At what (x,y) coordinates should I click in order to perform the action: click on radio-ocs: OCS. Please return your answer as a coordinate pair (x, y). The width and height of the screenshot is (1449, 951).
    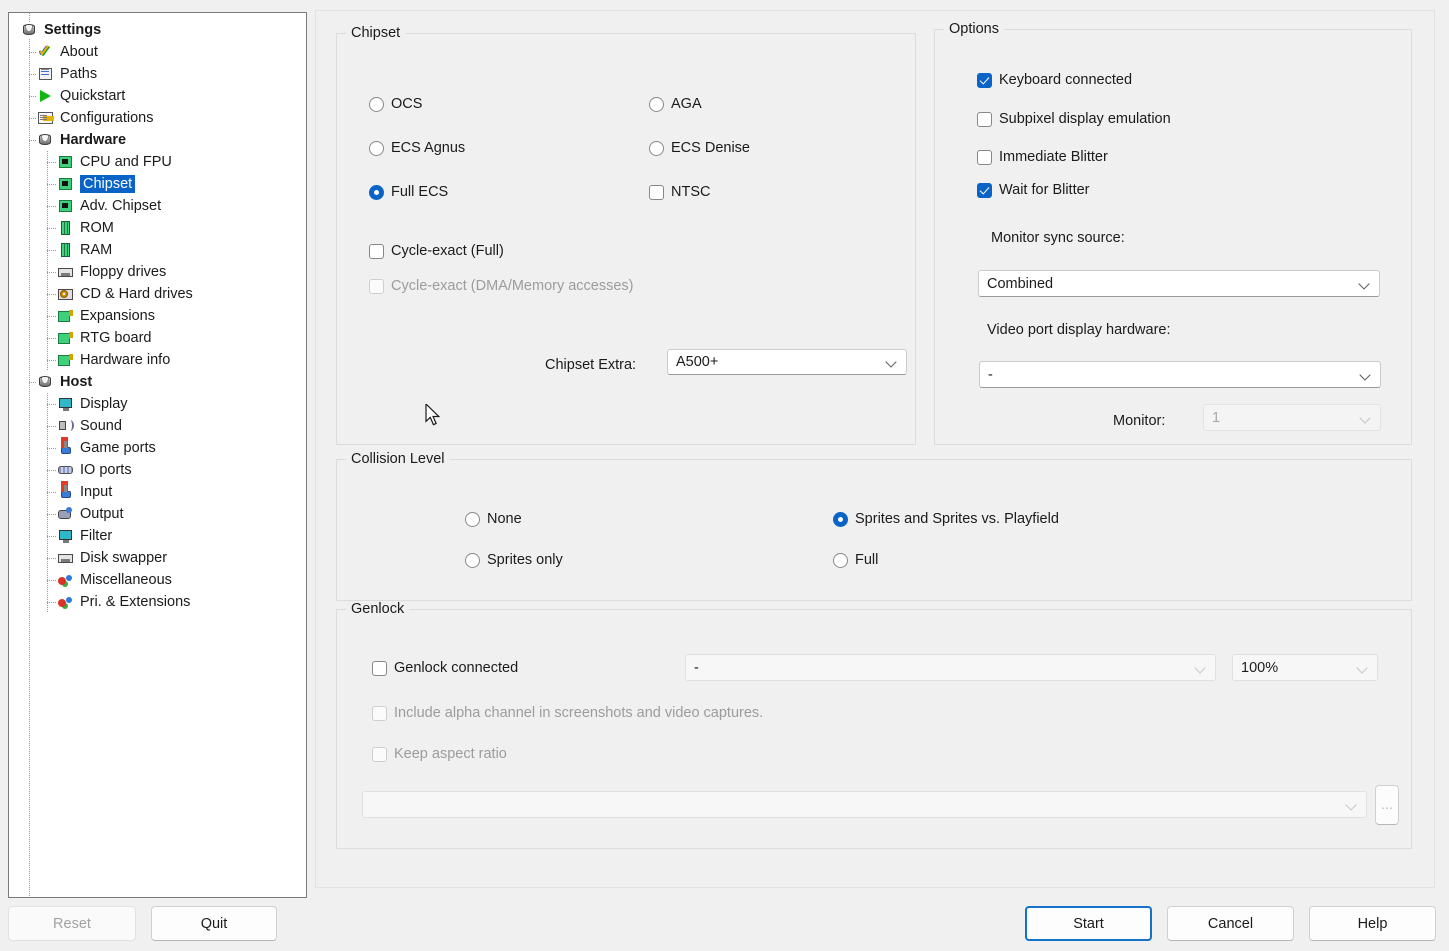
    Looking at the image, I should click on (395, 104).